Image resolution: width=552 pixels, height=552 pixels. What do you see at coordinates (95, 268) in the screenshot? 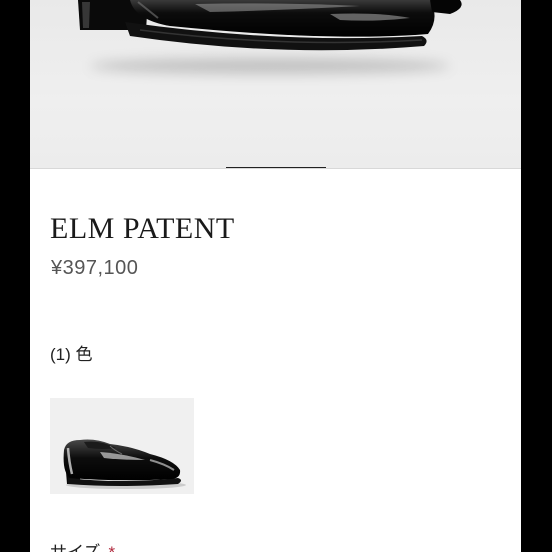
I see `product-price: ¥397,100` at bounding box center [95, 268].